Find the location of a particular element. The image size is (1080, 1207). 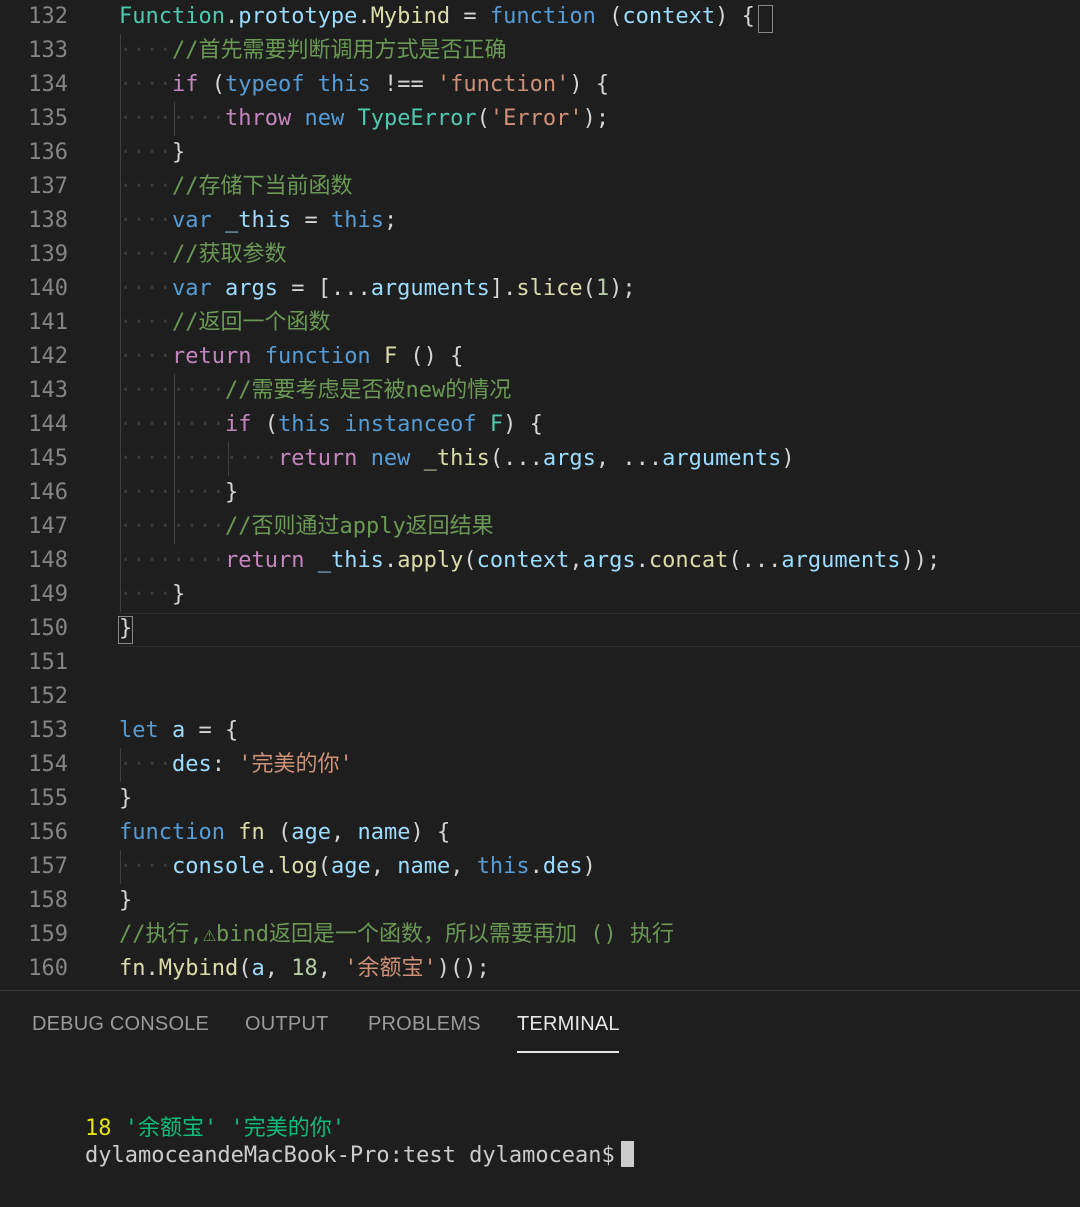

code-line: 142 ····return function F () { is located at coordinates (540, 357).